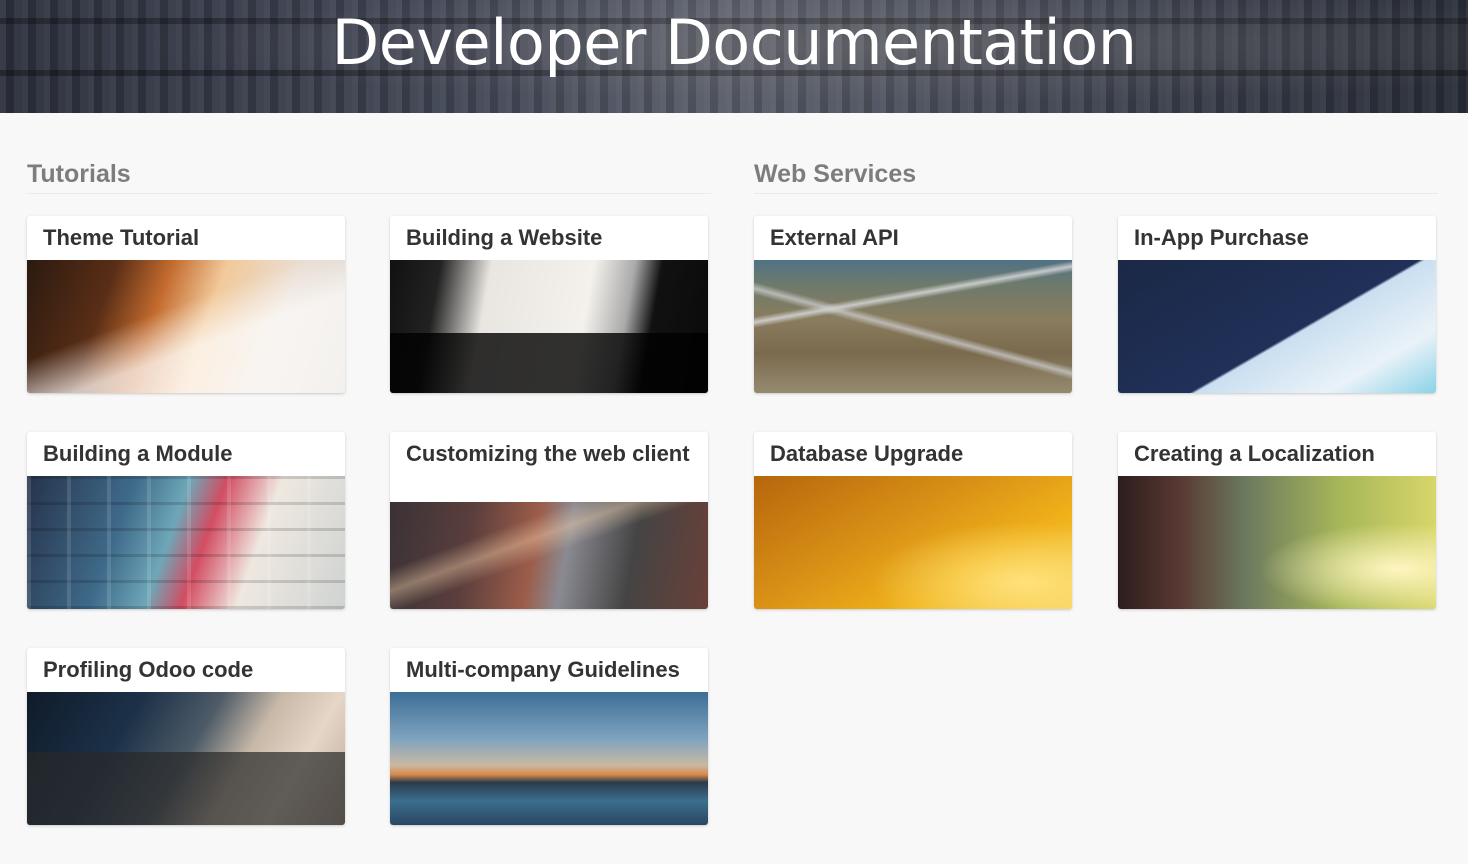  Describe the element at coordinates (549, 555) in the screenshot. I see `card-image-highway-light-trails` at that location.